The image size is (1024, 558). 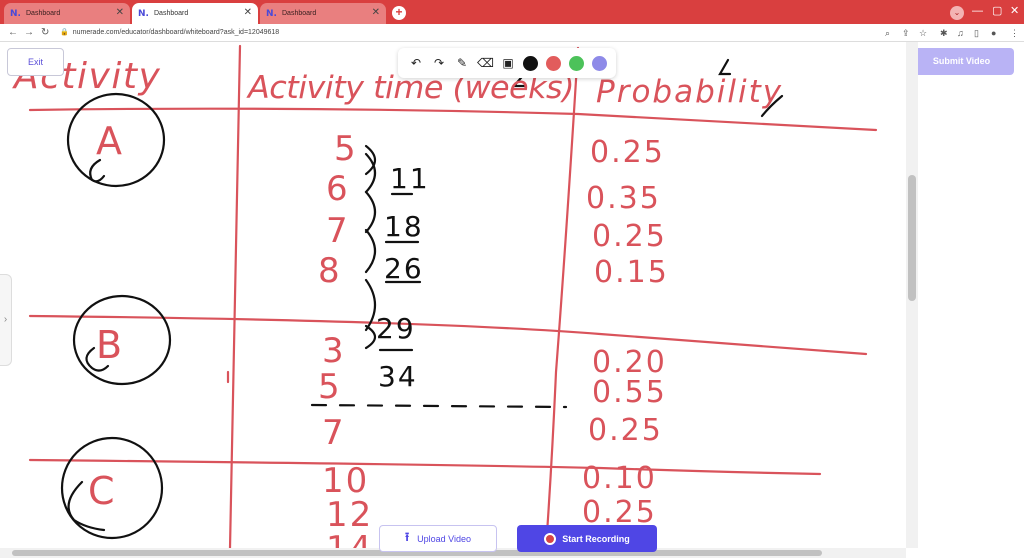 I want to click on activity-label: B, so click(x=110, y=345).